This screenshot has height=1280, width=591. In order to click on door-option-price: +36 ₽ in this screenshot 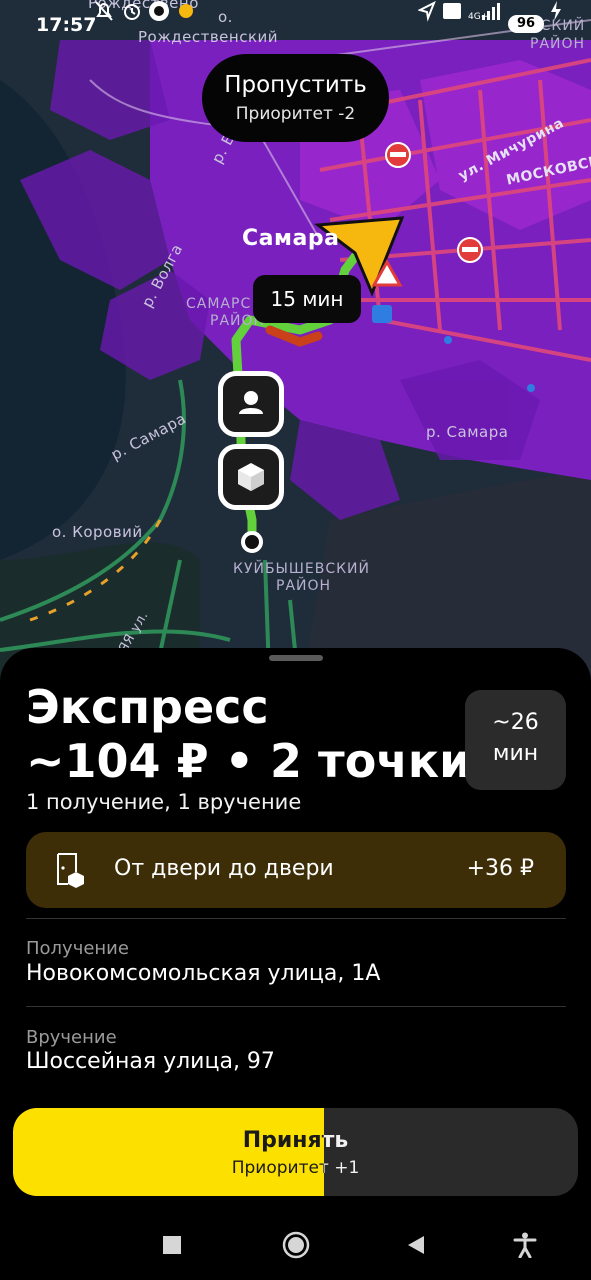, I will do `click(500, 868)`.